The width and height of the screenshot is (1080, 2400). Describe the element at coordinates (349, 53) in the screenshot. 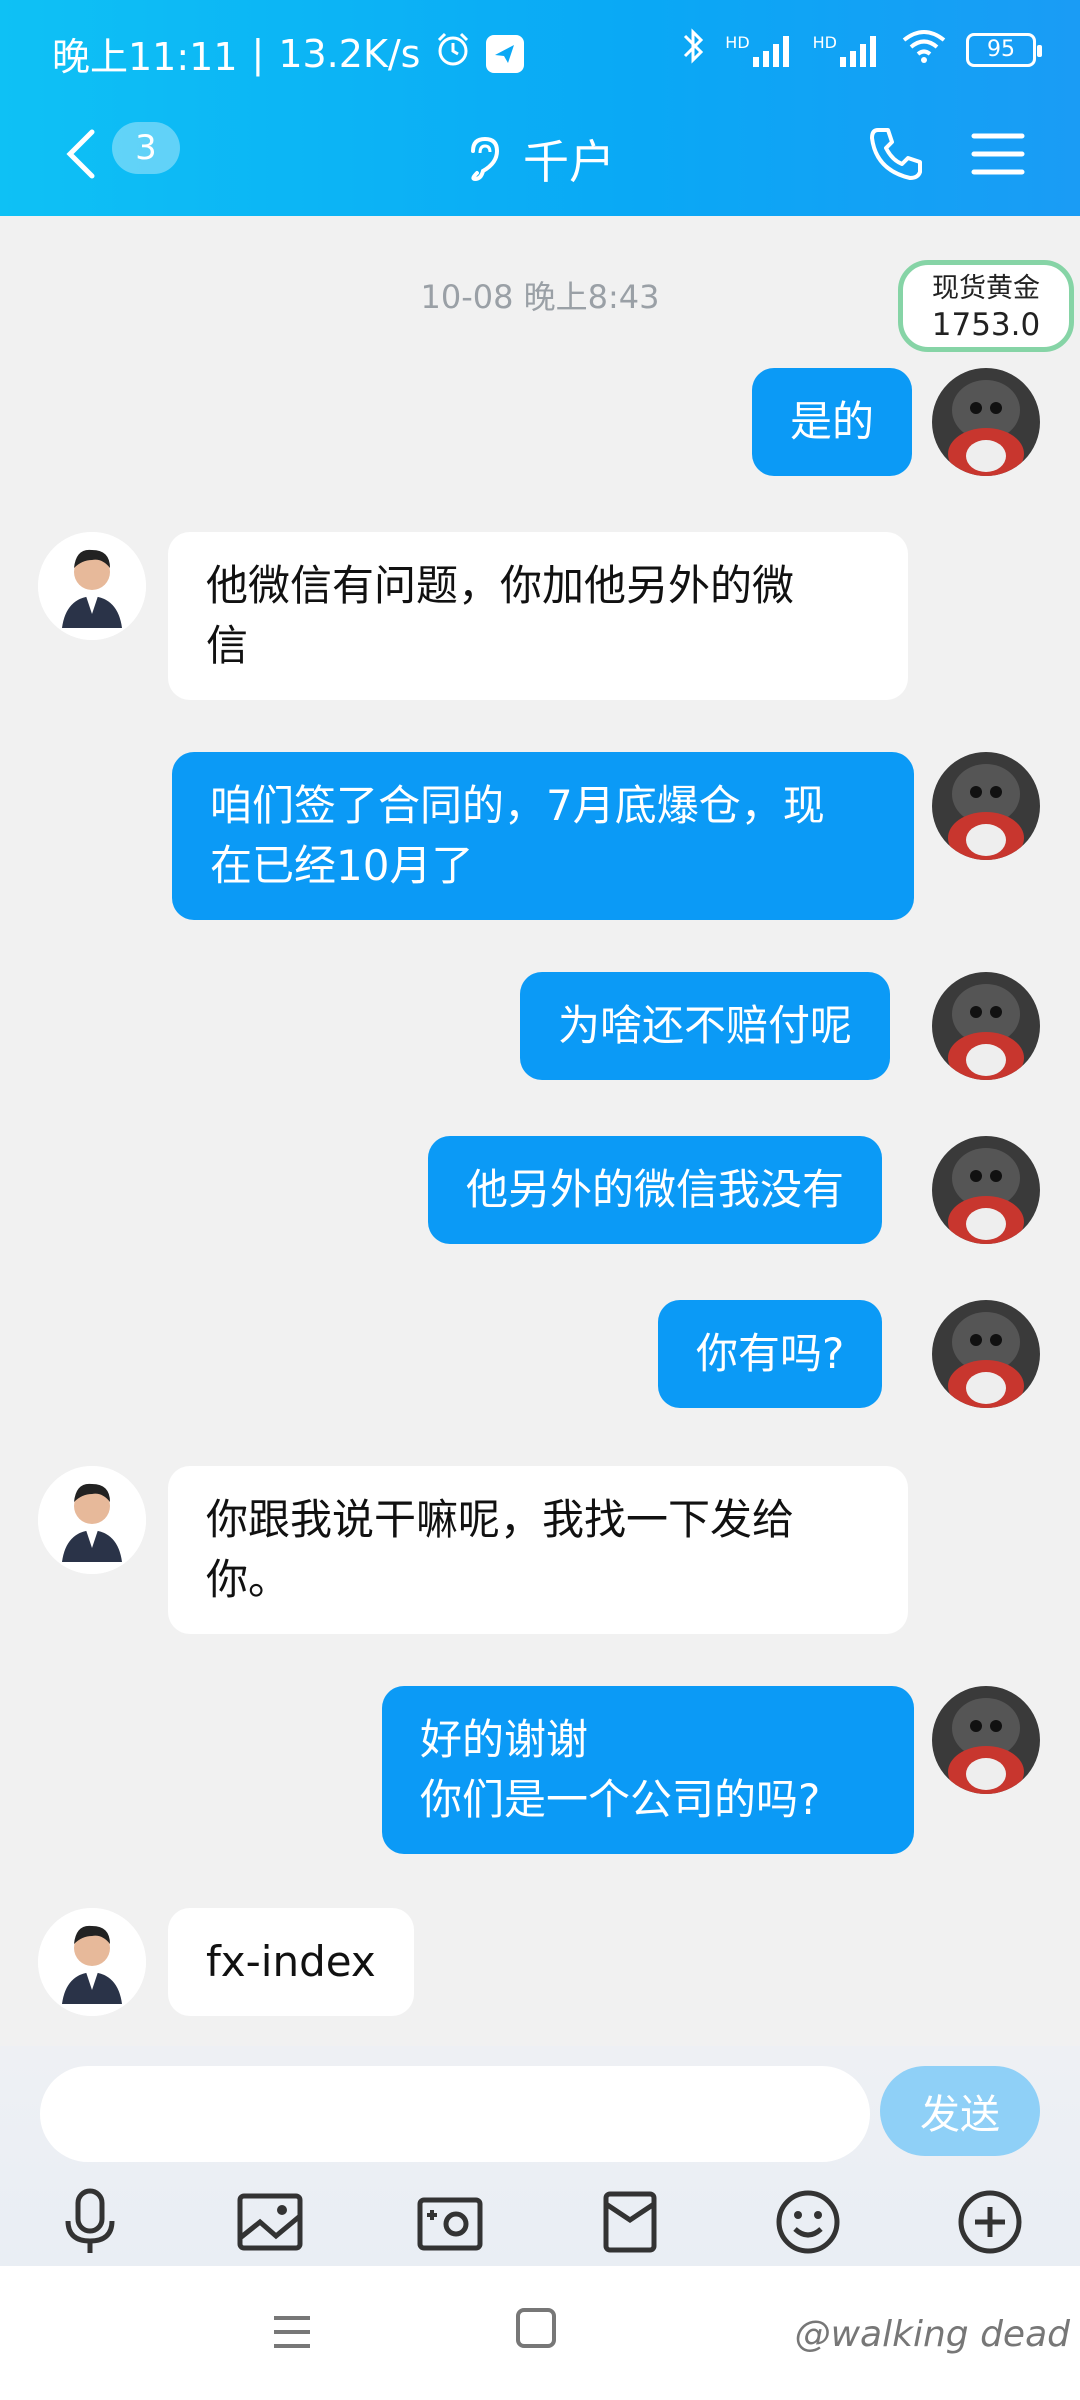

I see `status-speed: 13.2K/s` at that location.